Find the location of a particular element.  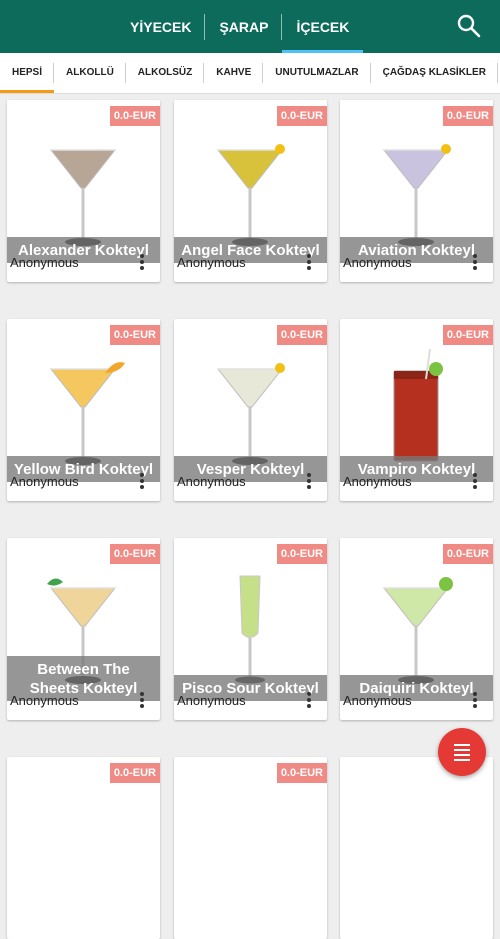

category-tab: ALKOLSÜZ is located at coordinates (165, 73).